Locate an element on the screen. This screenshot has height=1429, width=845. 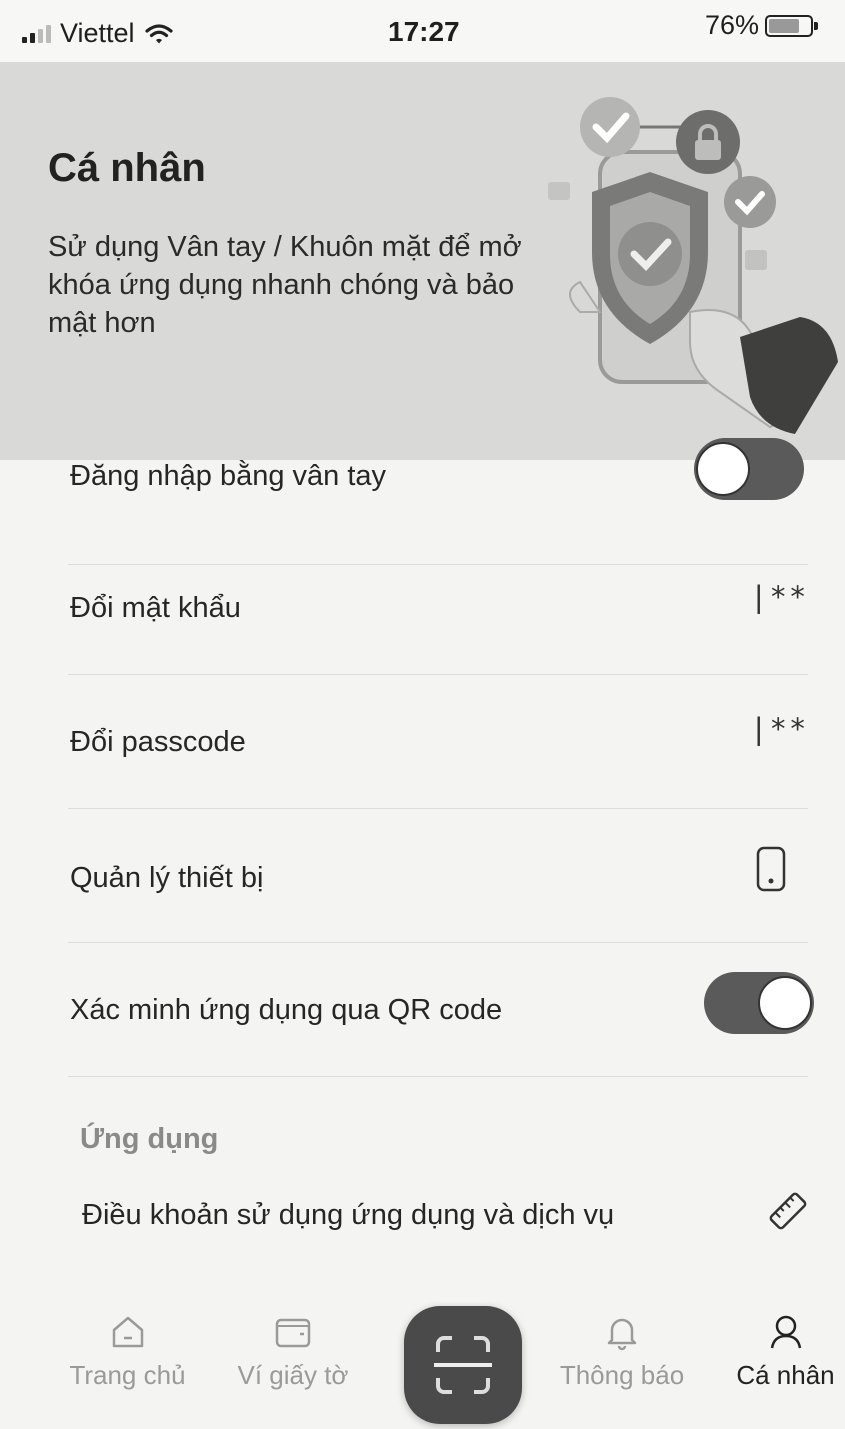
status-right: 76% is located at coordinates (762, 25).